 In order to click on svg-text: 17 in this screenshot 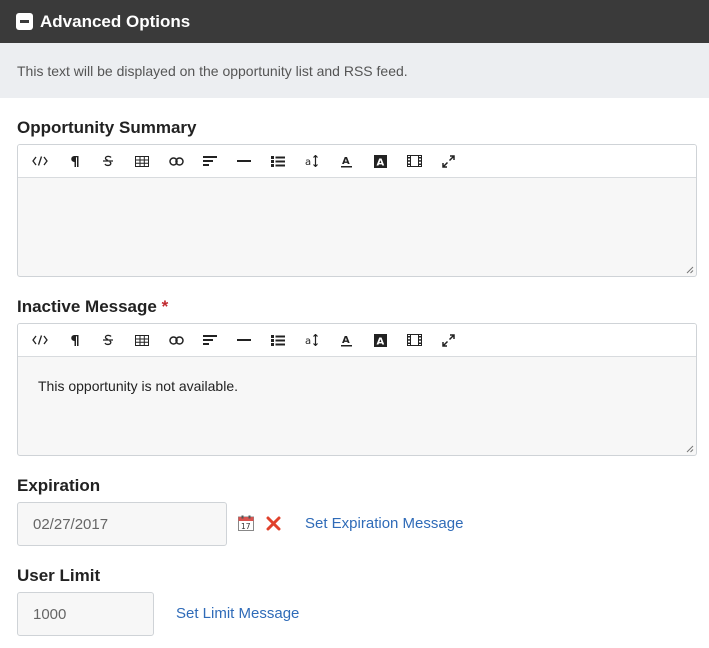, I will do `click(246, 526)`.